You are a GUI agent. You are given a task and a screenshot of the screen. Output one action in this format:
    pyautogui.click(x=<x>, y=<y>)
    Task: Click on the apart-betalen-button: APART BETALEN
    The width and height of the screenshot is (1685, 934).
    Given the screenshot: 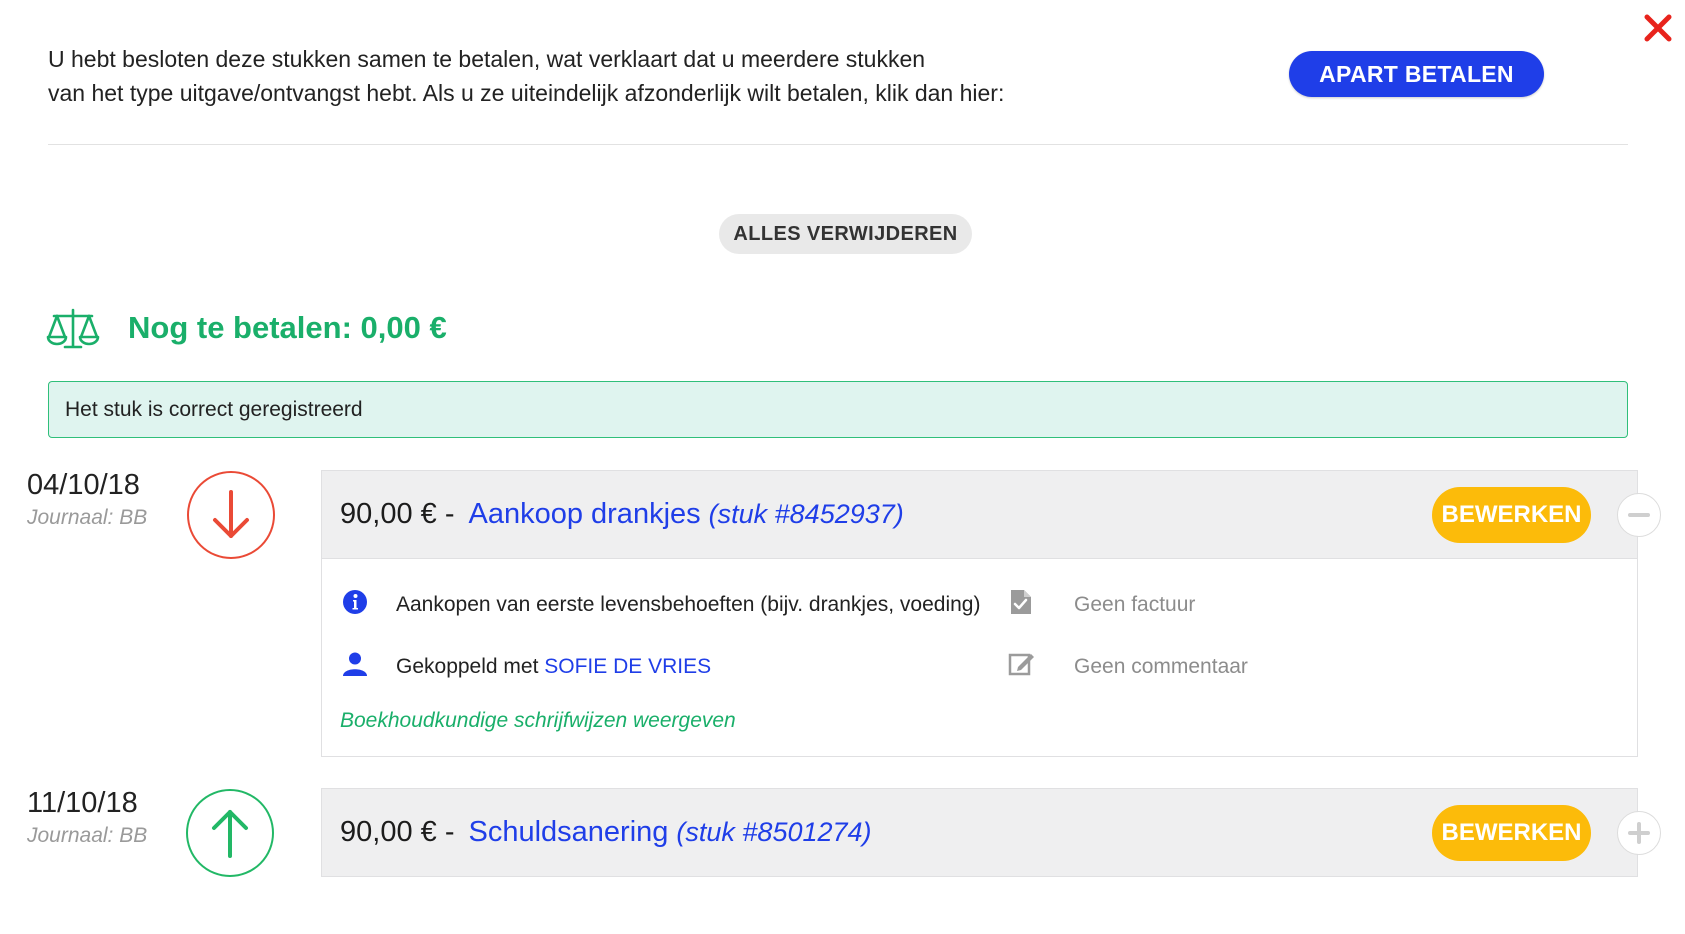 What is the action you would take?
    pyautogui.click(x=1416, y=74)
    